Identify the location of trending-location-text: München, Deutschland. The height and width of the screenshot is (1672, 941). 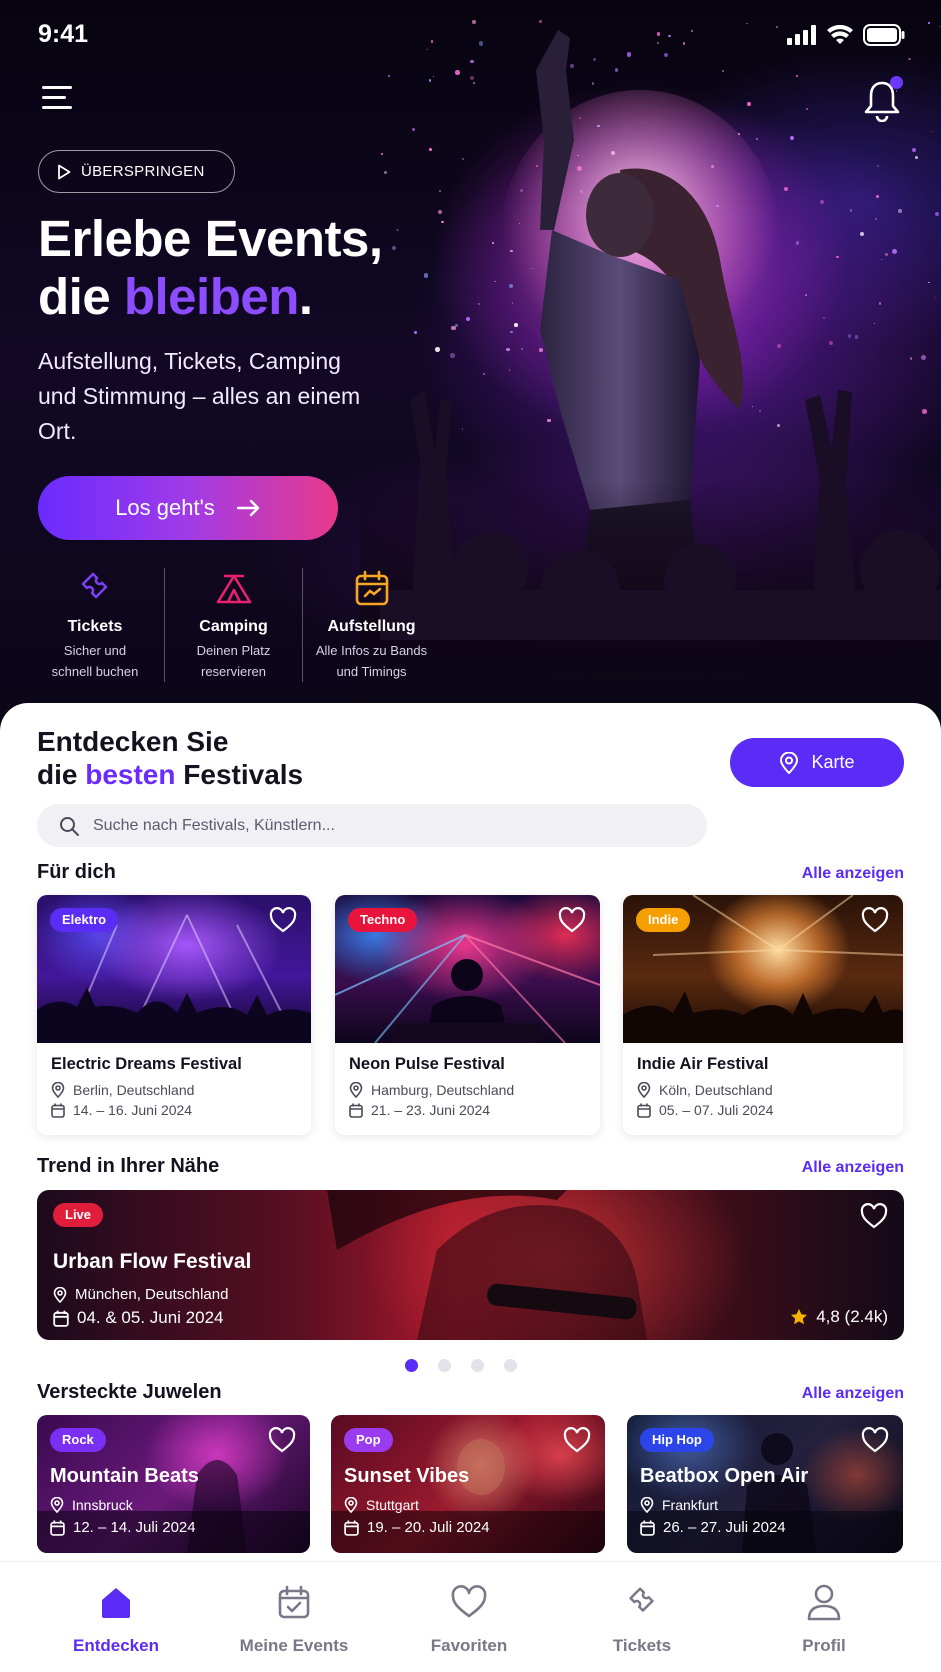
(152, 1294).